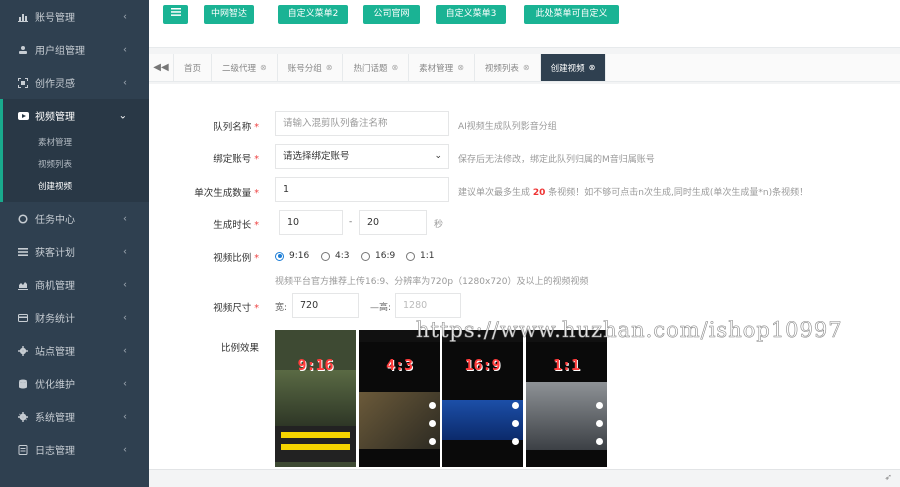 The width and height of the screenshot is (900, 487). I want to click on duration-label: 生成时长 *, so click(236, 225).